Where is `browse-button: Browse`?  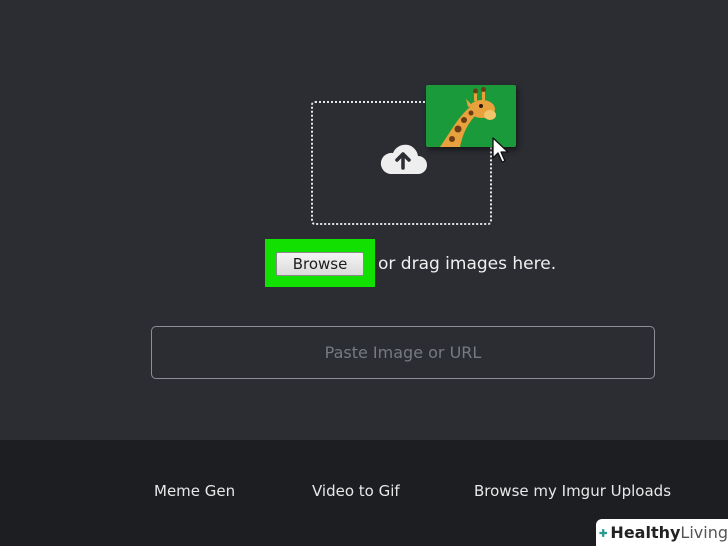
browse-button: Browse is located at coordinates (320, 264).